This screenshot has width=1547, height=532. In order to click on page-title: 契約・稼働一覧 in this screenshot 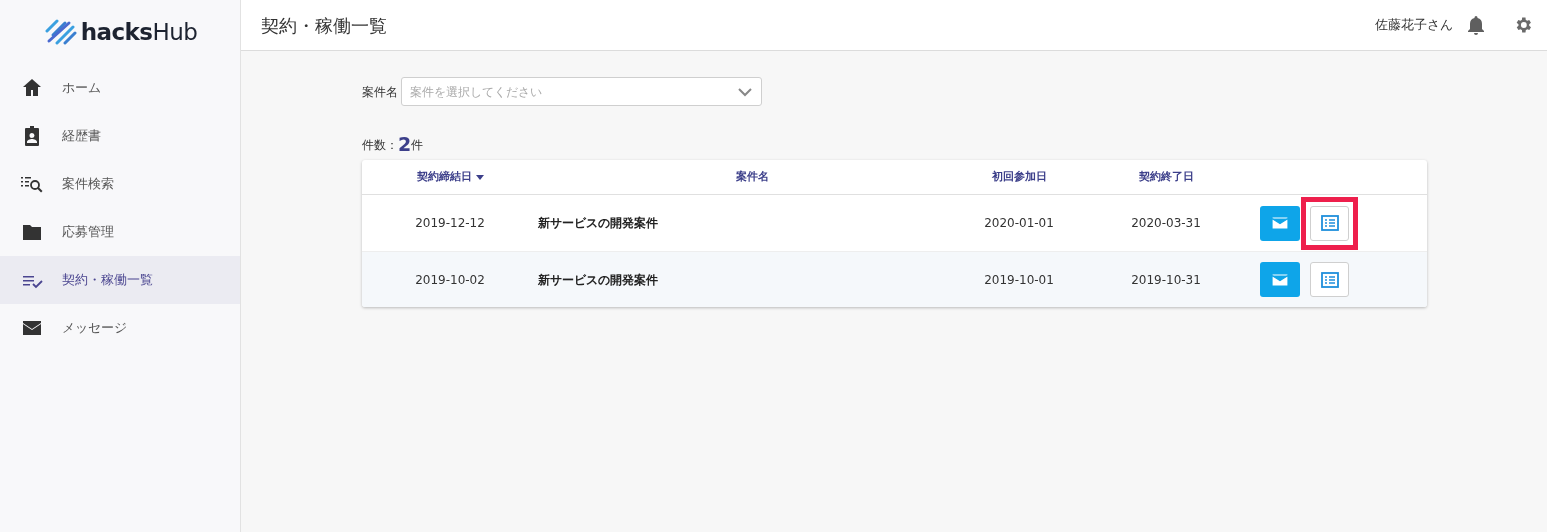, I will do `click(324, 25)`.